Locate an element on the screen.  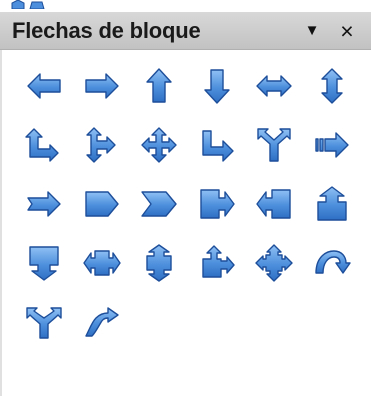
s-shaped-arrow-icon is located at coordinates (101, 322).